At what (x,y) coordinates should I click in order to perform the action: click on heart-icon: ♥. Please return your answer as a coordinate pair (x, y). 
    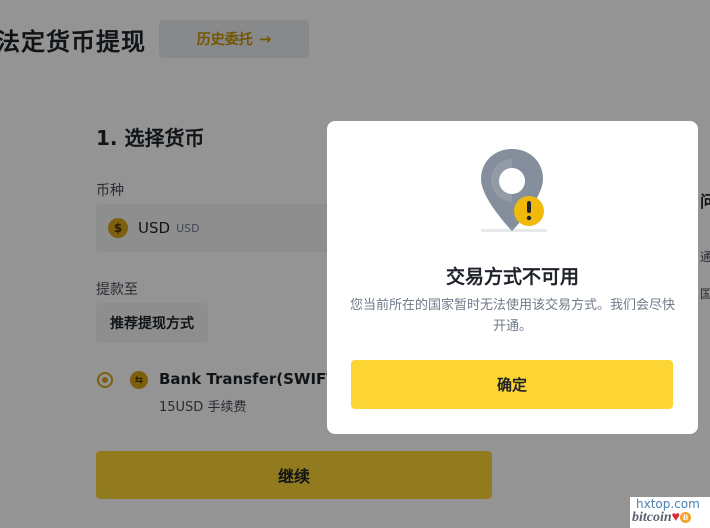
    Looking at the image, I should click on (675, 517).